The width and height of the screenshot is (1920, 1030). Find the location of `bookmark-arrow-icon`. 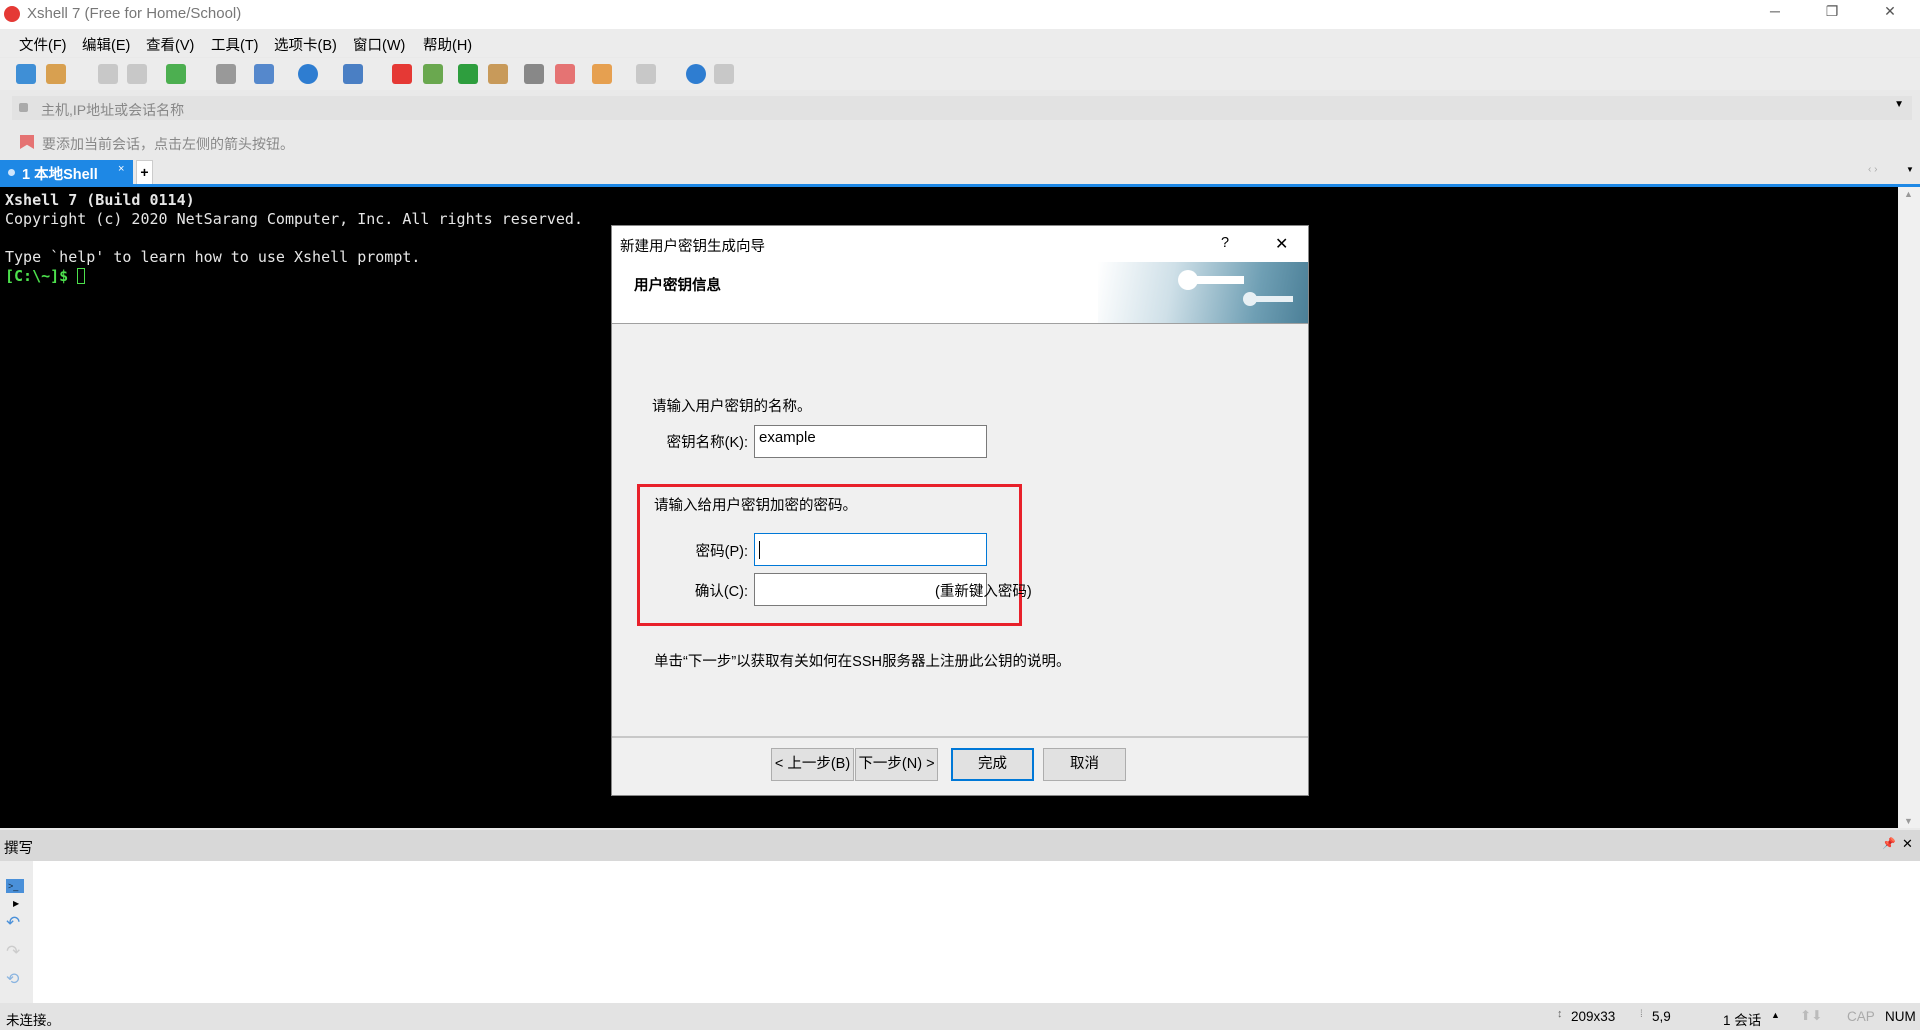

bookmark-arrow-icon is located at coordinates (27, 142).